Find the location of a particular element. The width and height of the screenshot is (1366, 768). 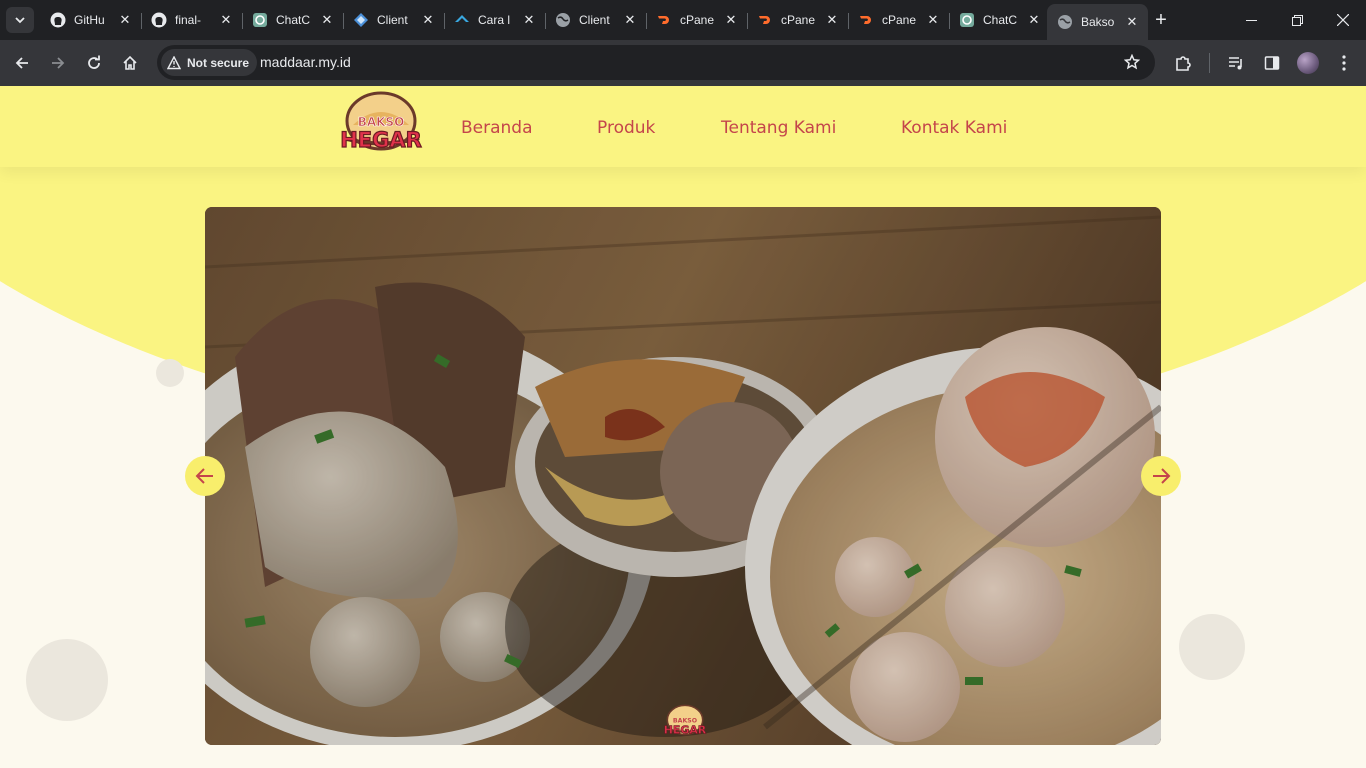

tab-cpanel-2: cPane ✕ is located at coordinates (797, 20).